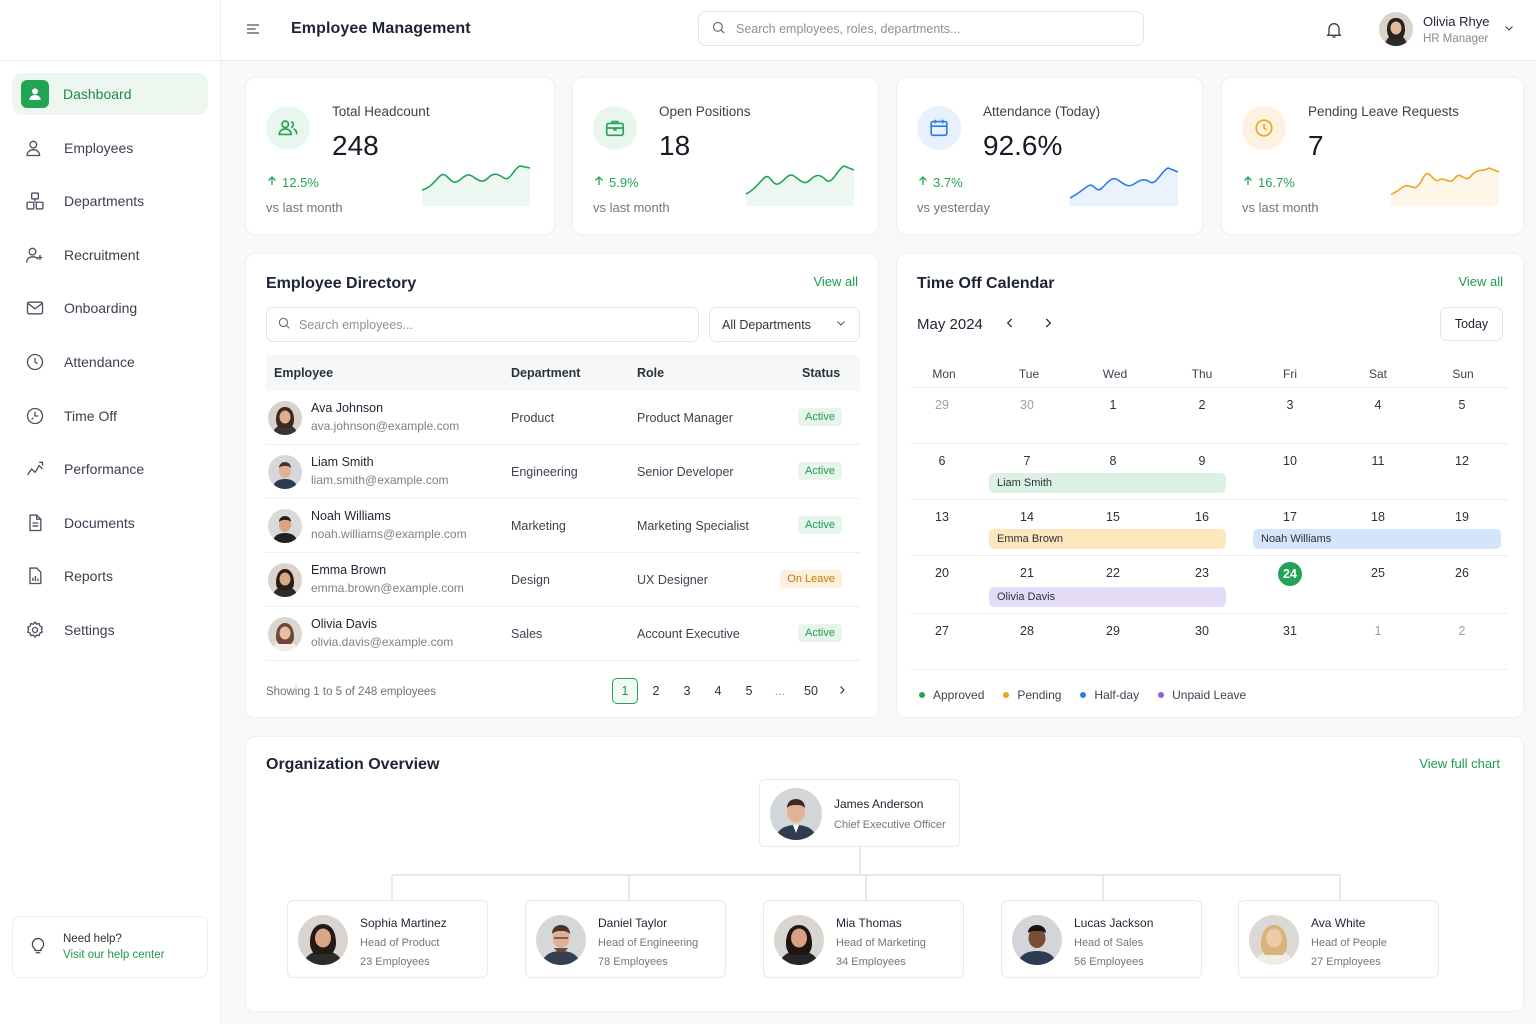 This screenshot has height=1024, width=1536. I want to click on directory-search, so click(482, 324).